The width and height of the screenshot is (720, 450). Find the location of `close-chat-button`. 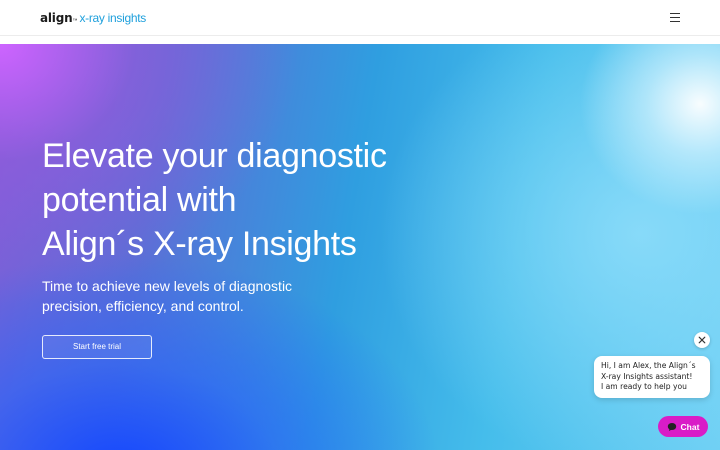

close-chat-button is located at coordinates (702, 340).